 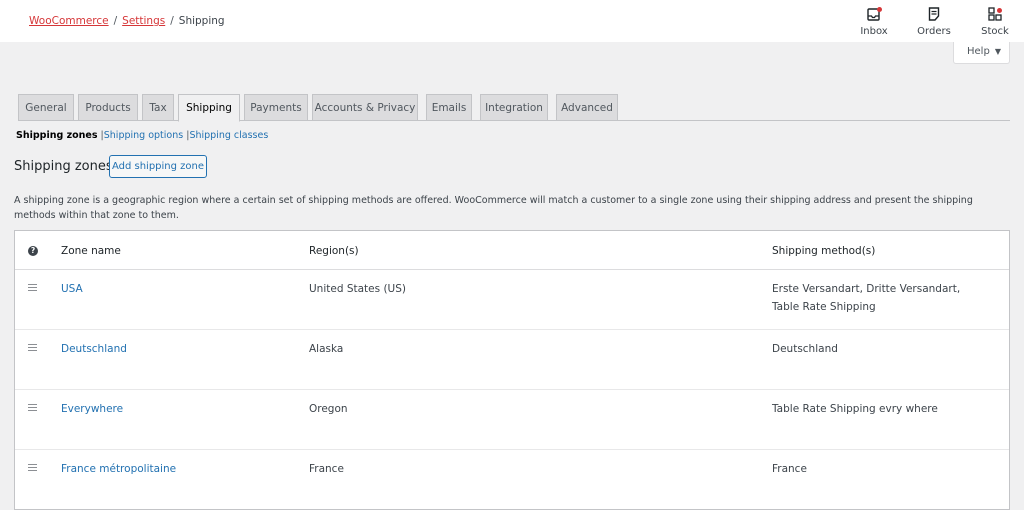 I want to click on subnav-shipping-options: Shipping options, so click(x=143, y=135).